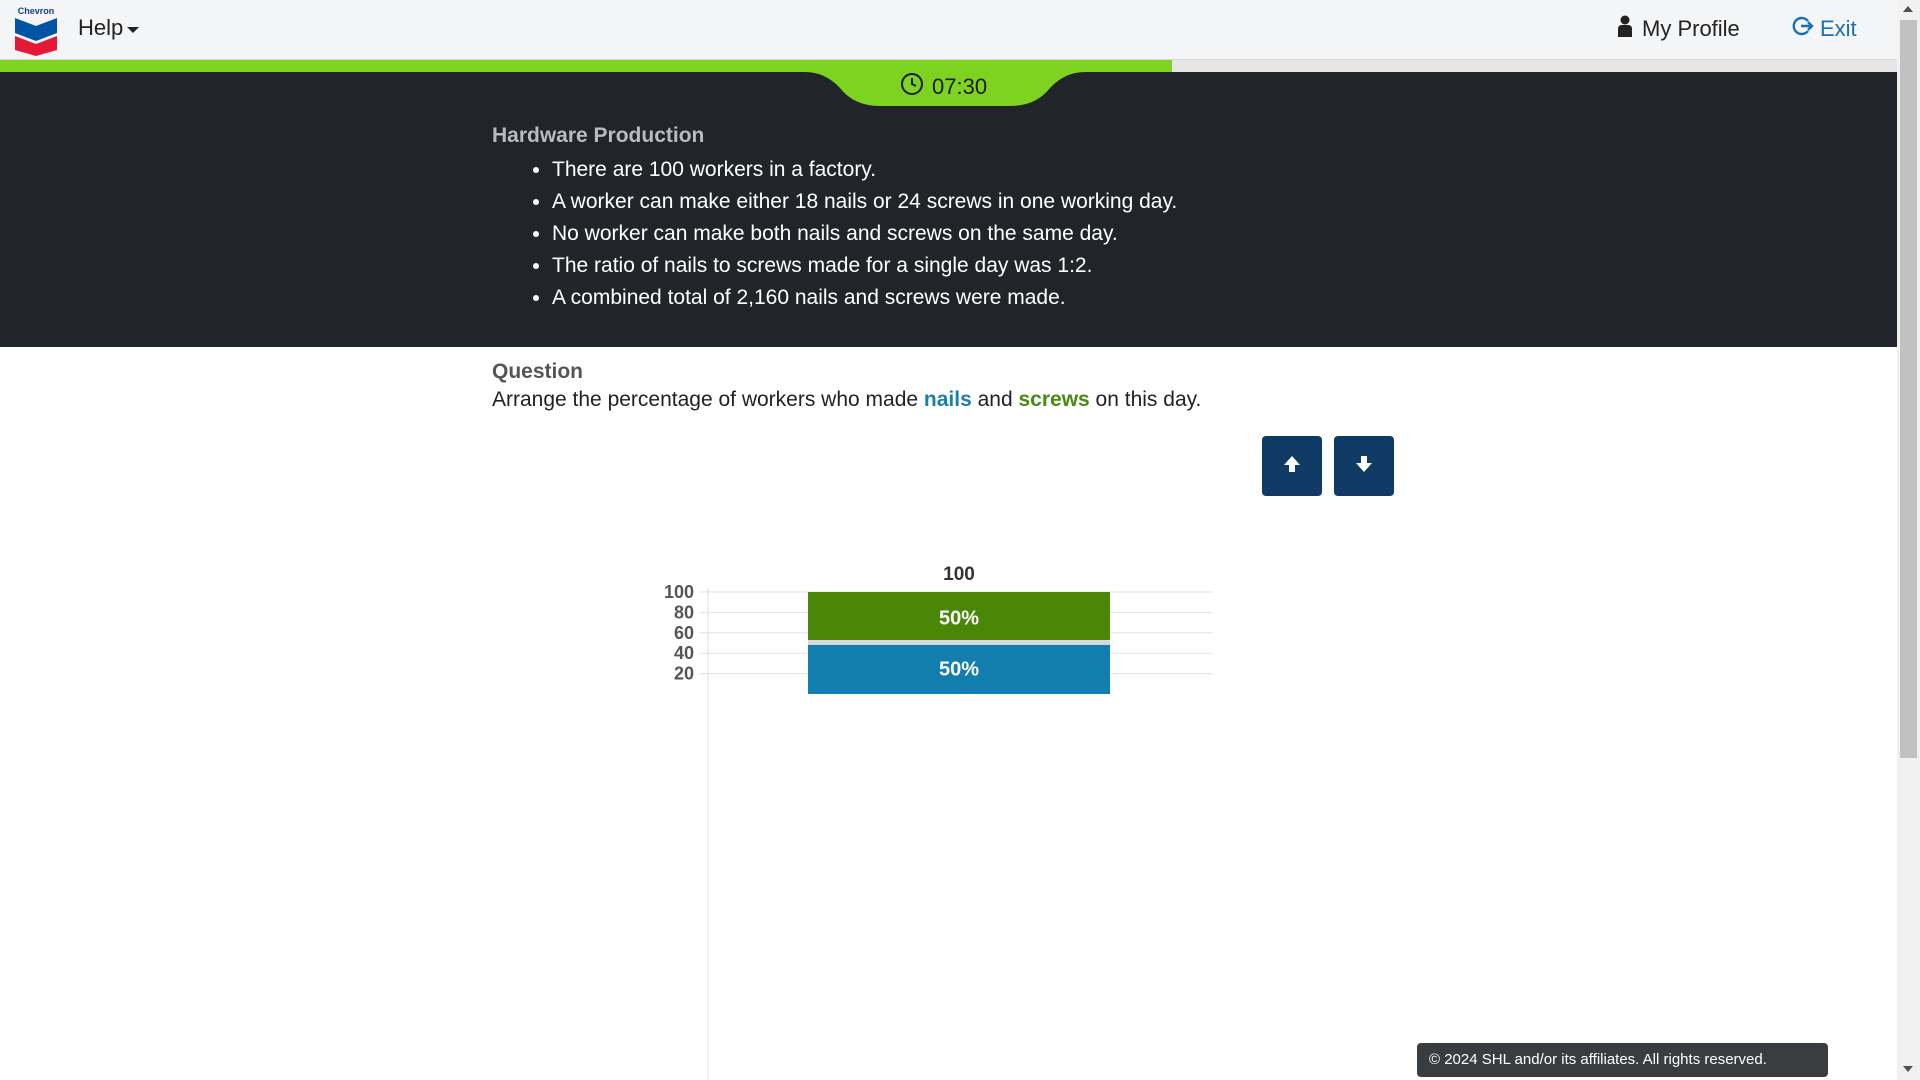  I want to click on chevron-logo: Chevron, so click(36, 31).